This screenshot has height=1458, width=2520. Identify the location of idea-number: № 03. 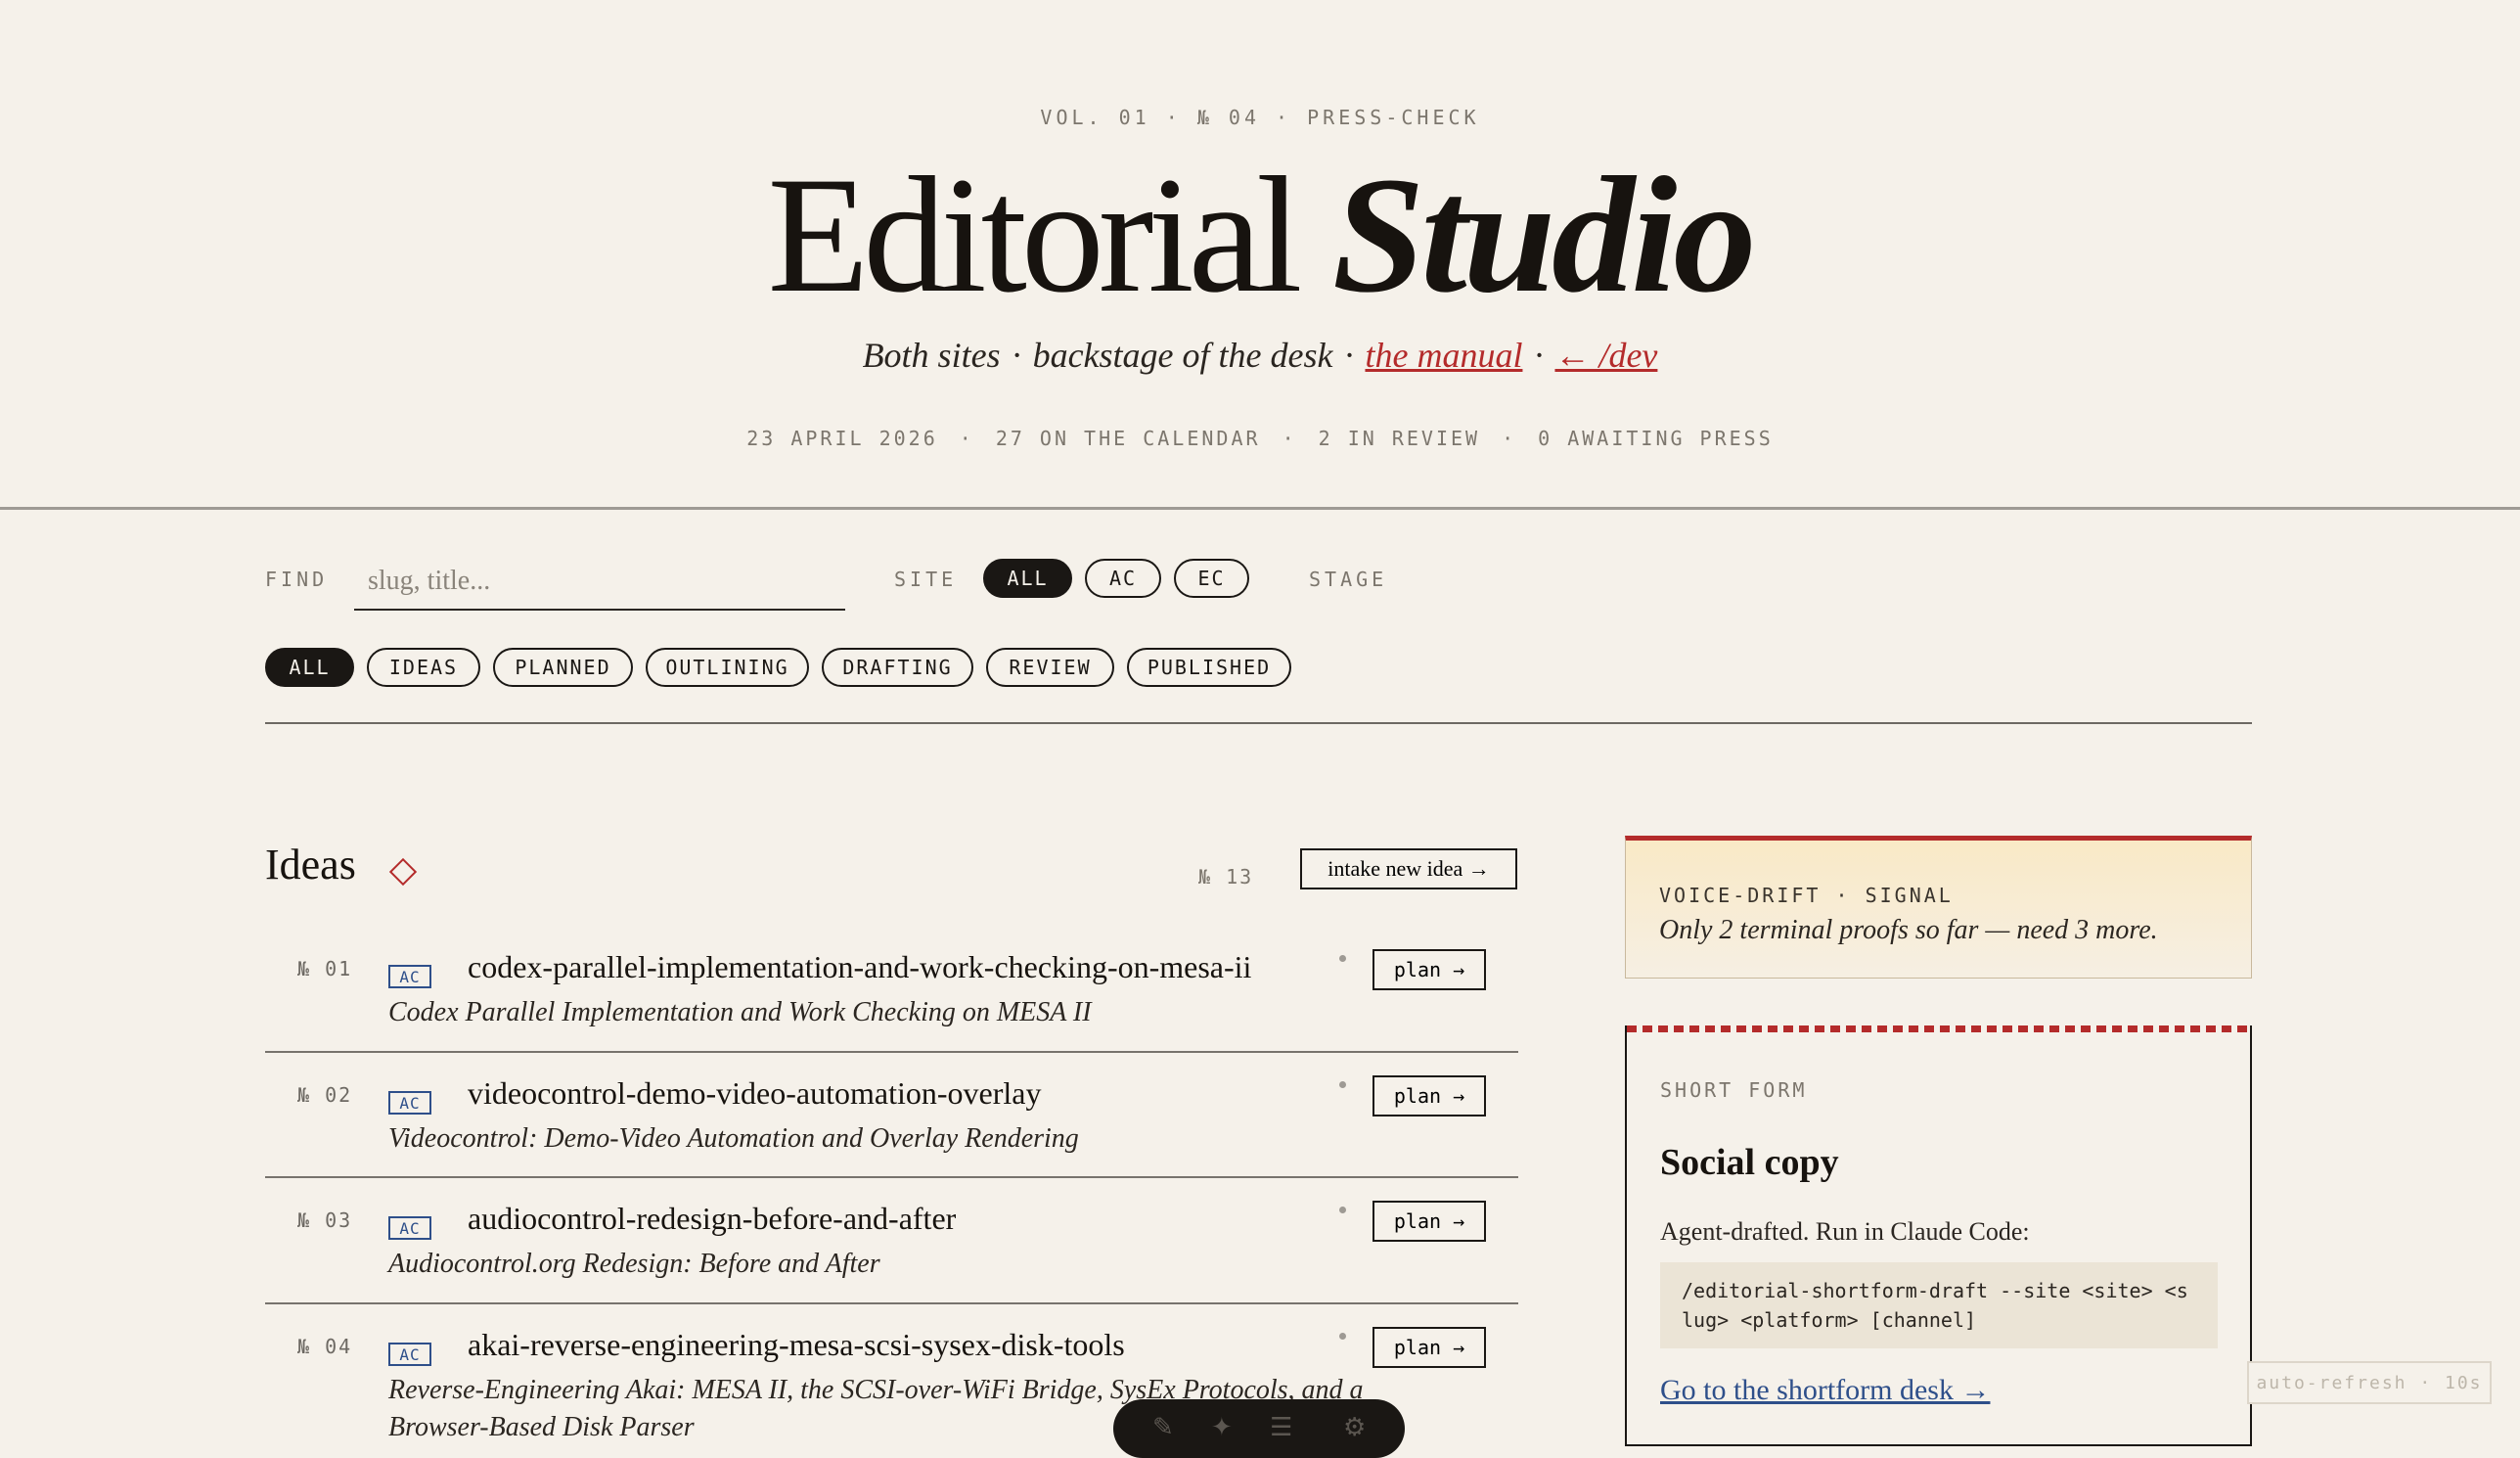
(325, 1220).